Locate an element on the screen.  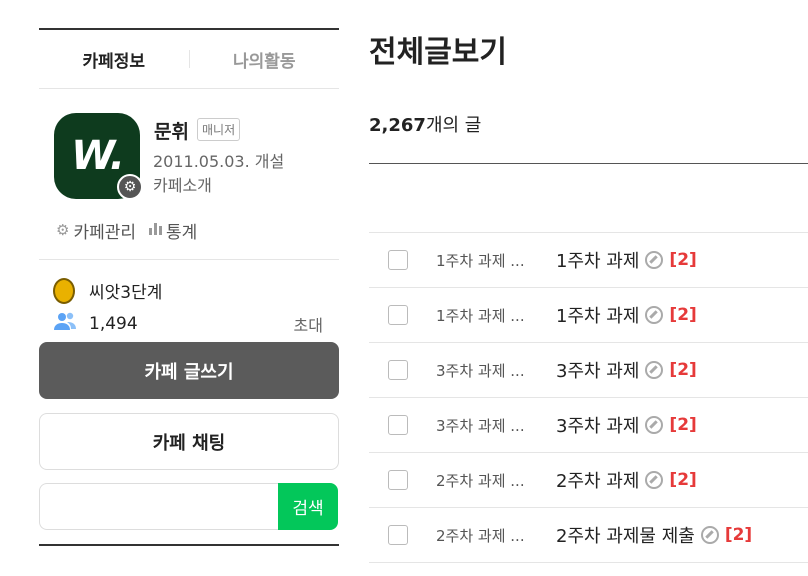
cafe-logo-text: W. is located at coordinates (98, 156).